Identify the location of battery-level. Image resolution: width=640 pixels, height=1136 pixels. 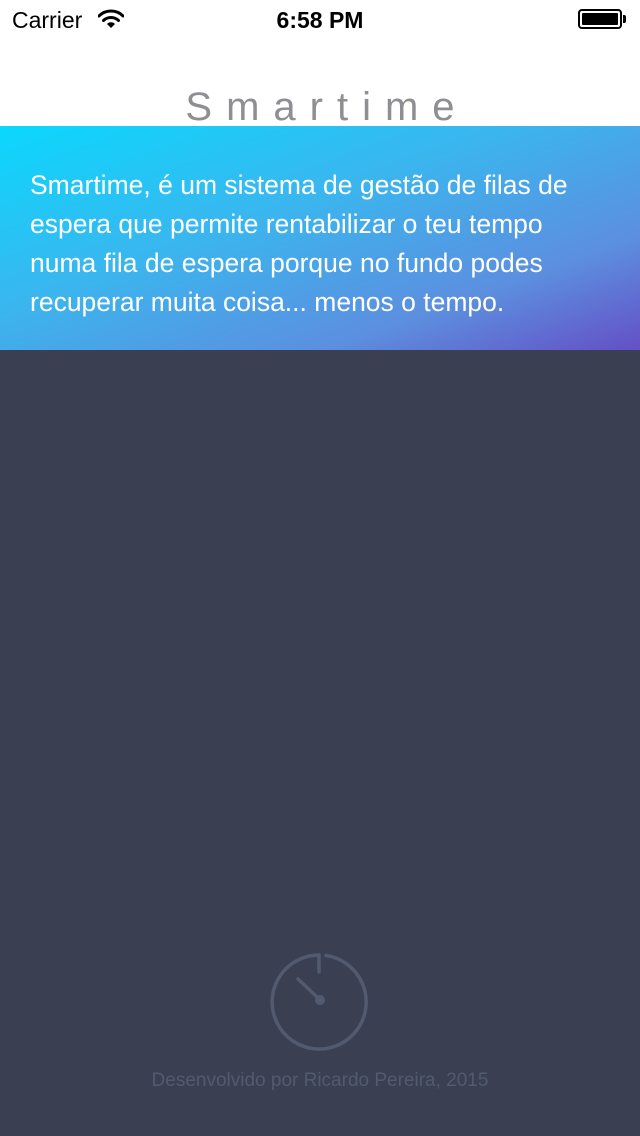
(600, 19).